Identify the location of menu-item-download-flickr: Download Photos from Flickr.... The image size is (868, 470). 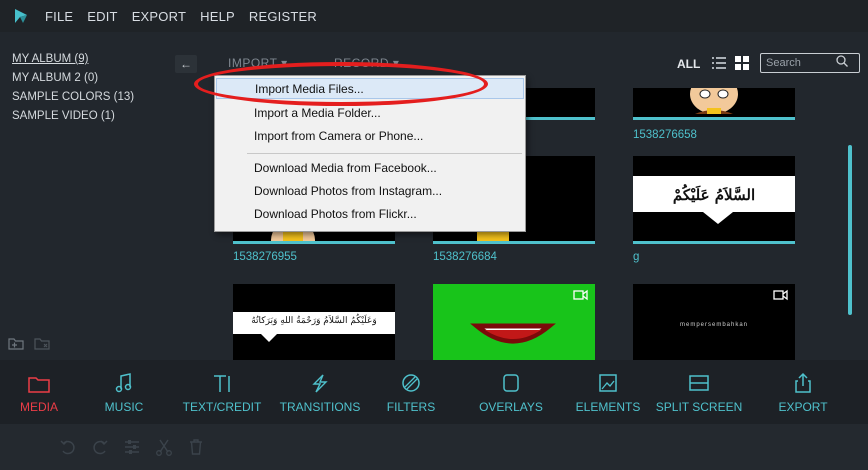
(370, 214).